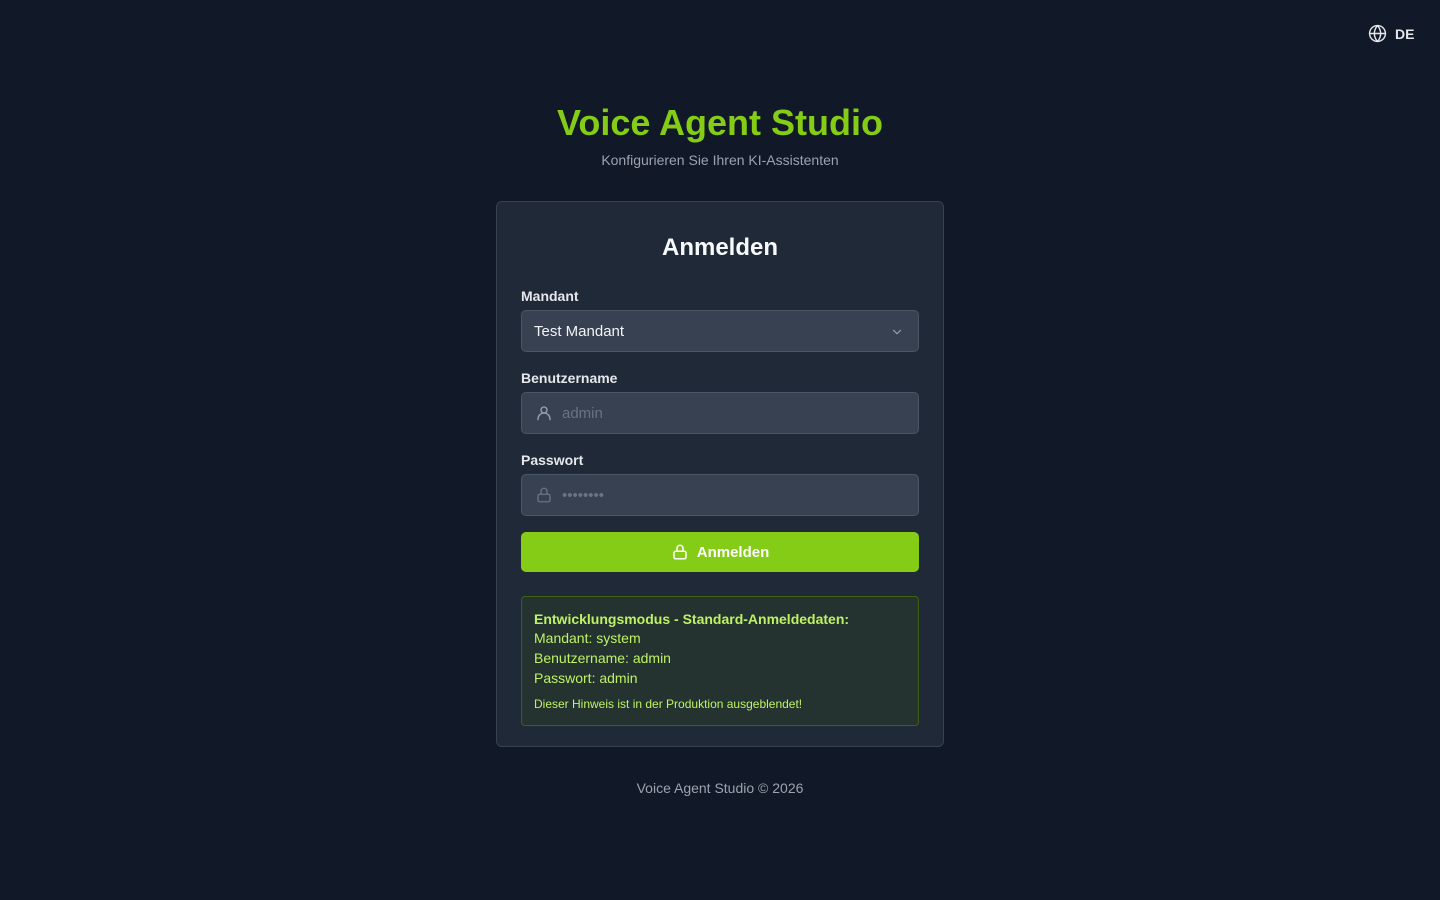  What do you see at coordinates (602, 658) in the screenshot?
I see `dev-note-username: Benutzername: admin` at bounding box center [602, 658].